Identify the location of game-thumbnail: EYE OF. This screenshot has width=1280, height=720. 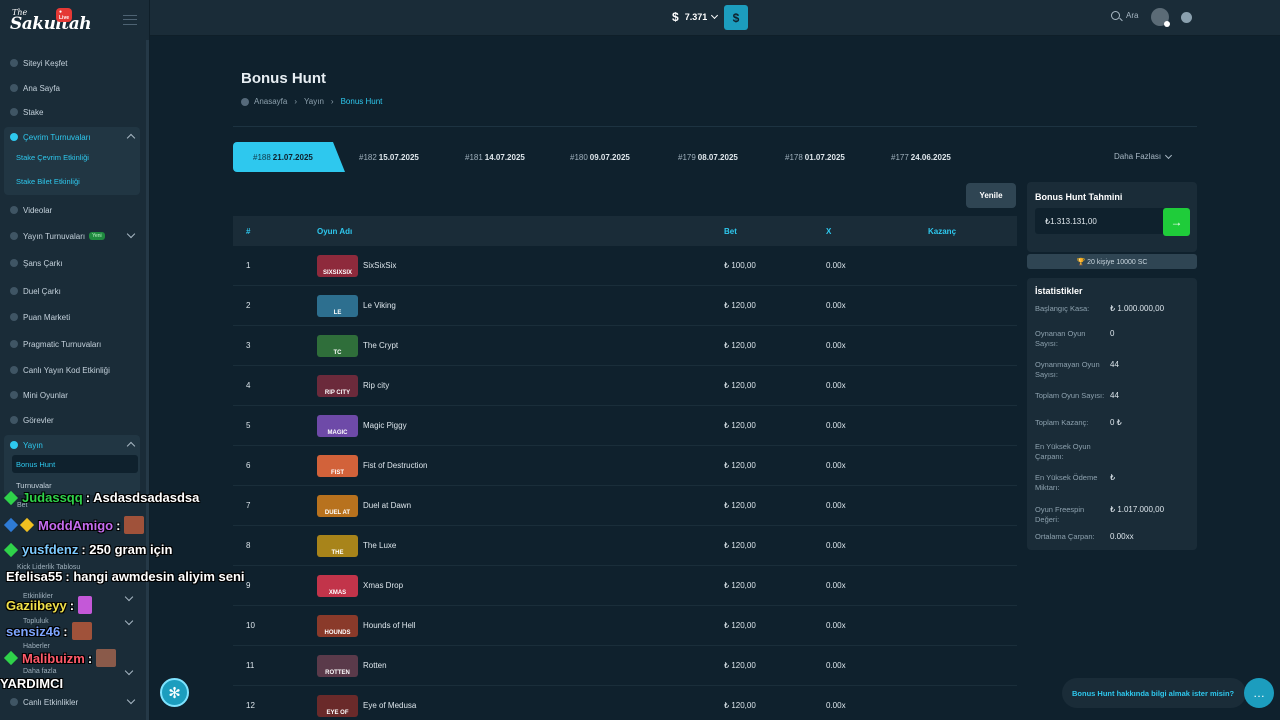
(337, 706).